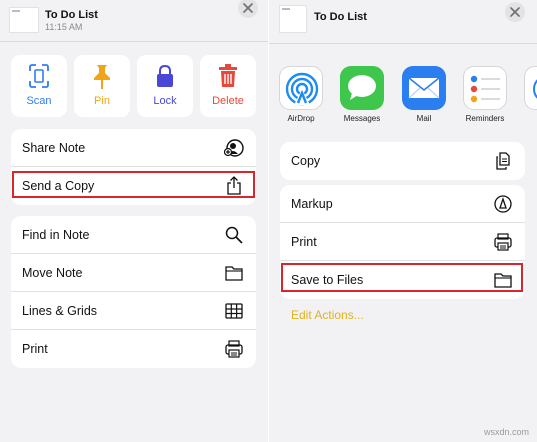 The height and width of the screenshot is (442, 537). What do you see at coordinates (133, 273) in the screenshot?
I see `move-note-item: Move Note` at bounding box center [133, 273].